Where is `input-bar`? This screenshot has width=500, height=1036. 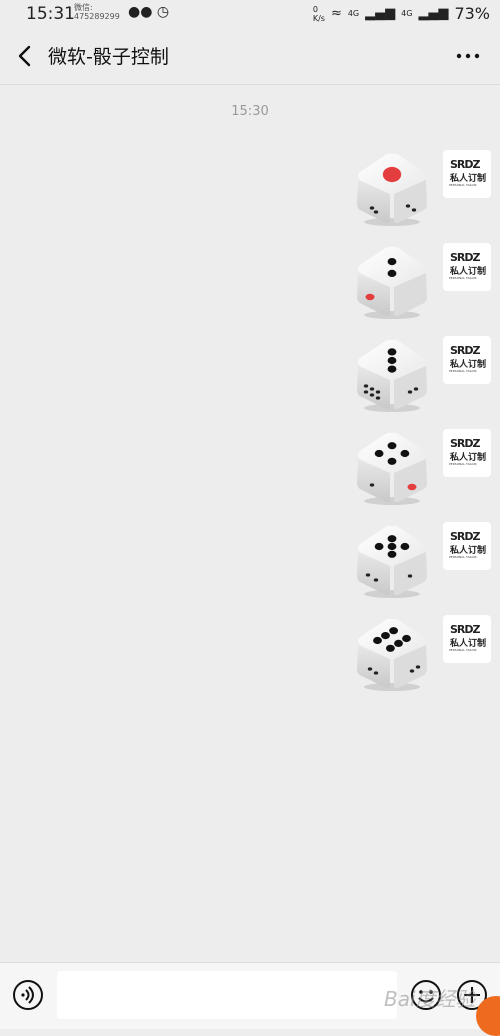
input-bar is located at coordinates (250, 995).